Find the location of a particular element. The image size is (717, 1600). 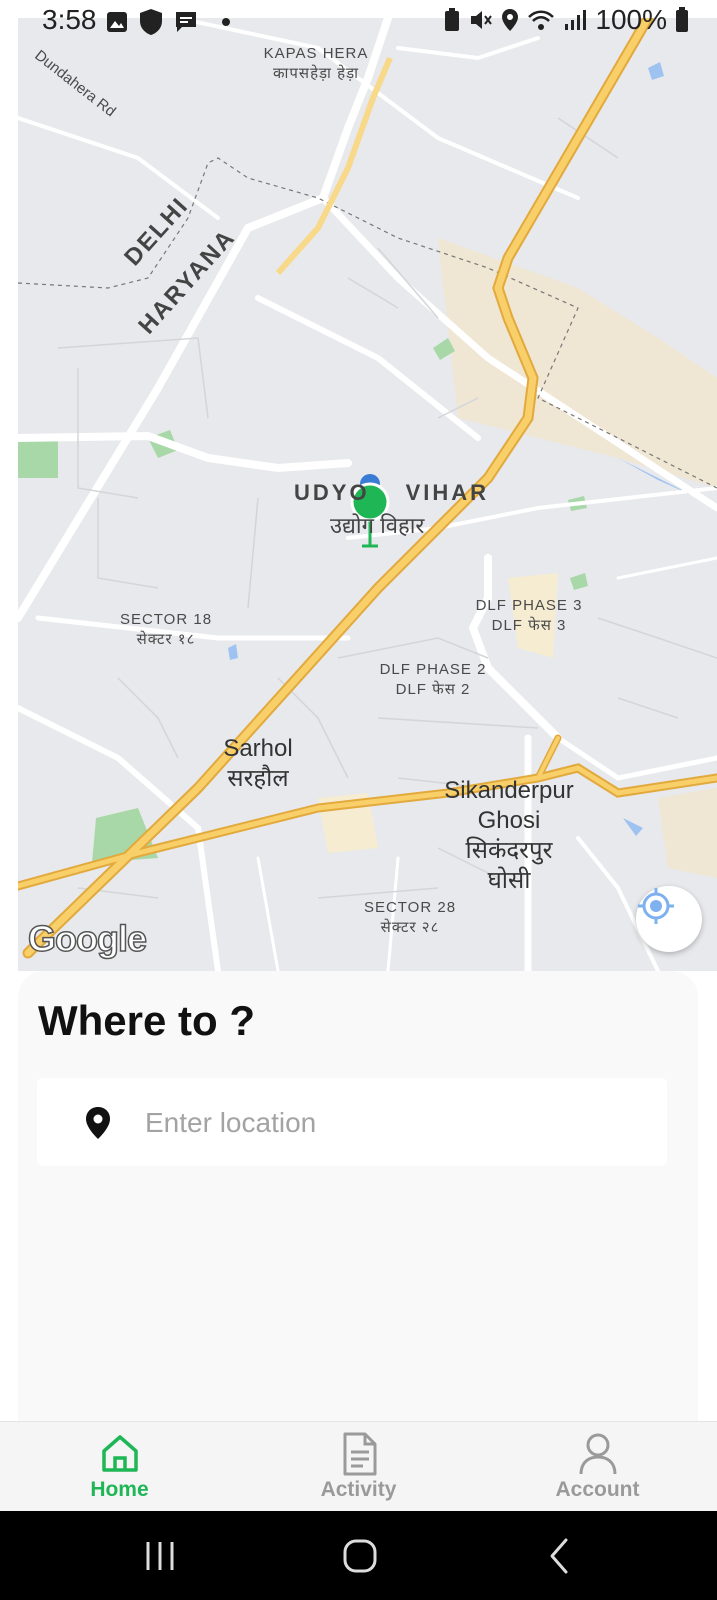

bottom-tab-bar: Home Activity Account is located at coordinates (358, 1466).